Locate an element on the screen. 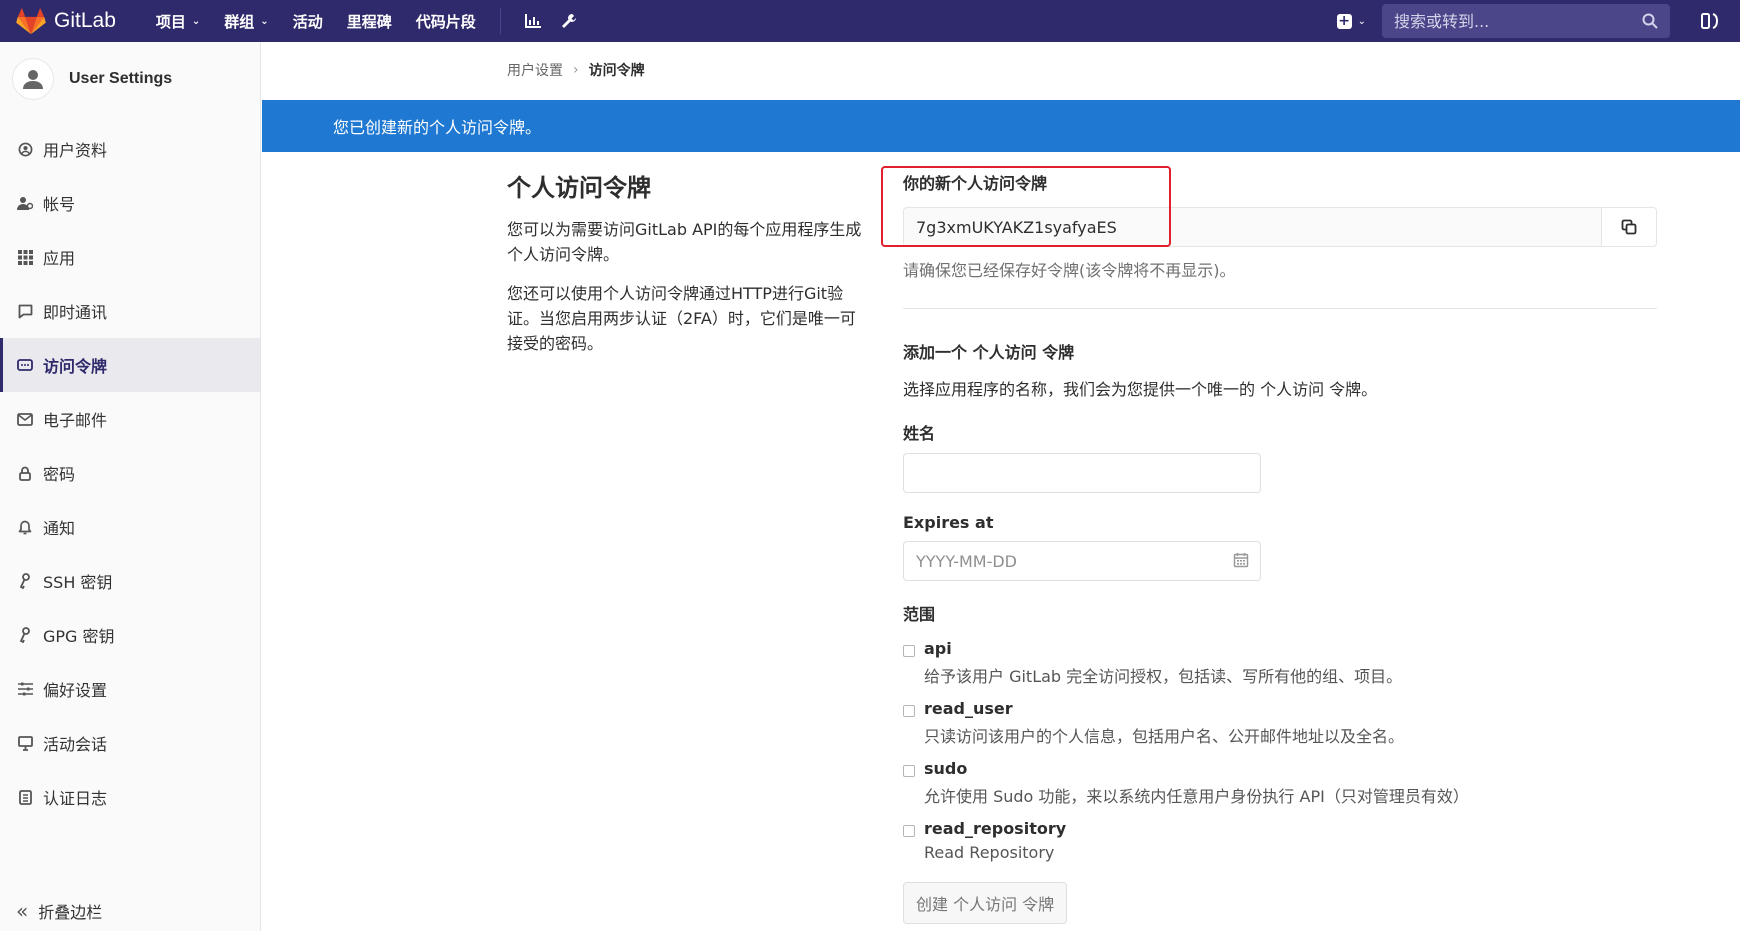  scope-api-checkbox is located at coordinates (909, 651).